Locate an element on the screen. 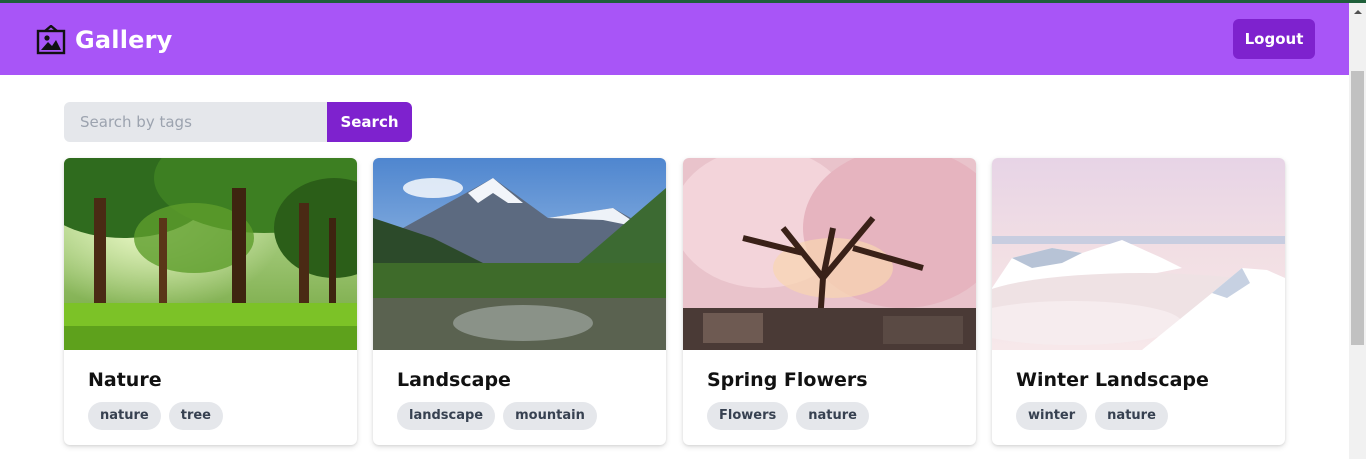 The height and width of the screenshot is (459, 1366). vertical-scrollbar is located at coordinates (1357, 231).